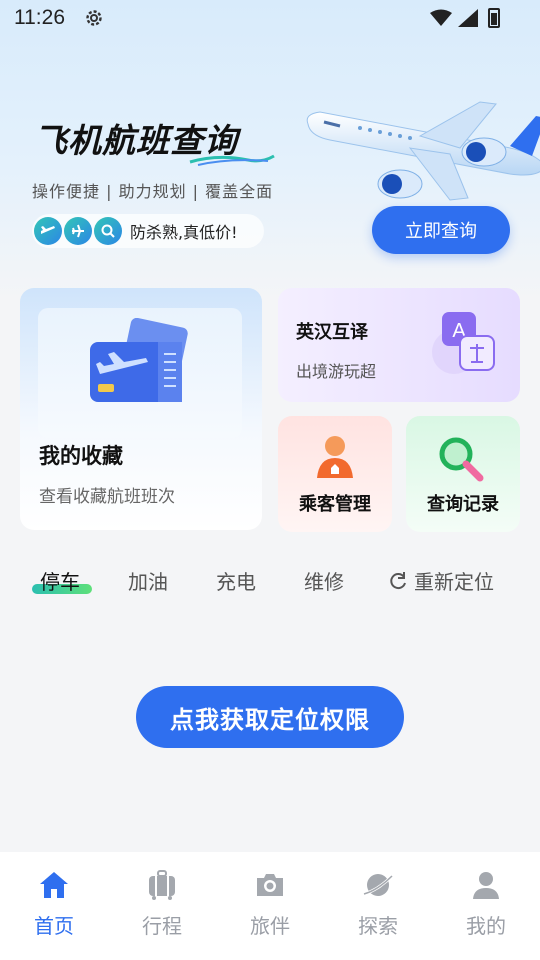 This screenshot has height=960, width=540. I want to click on get-location-permission-button: 点我获取定位权限, so click(270, 717).